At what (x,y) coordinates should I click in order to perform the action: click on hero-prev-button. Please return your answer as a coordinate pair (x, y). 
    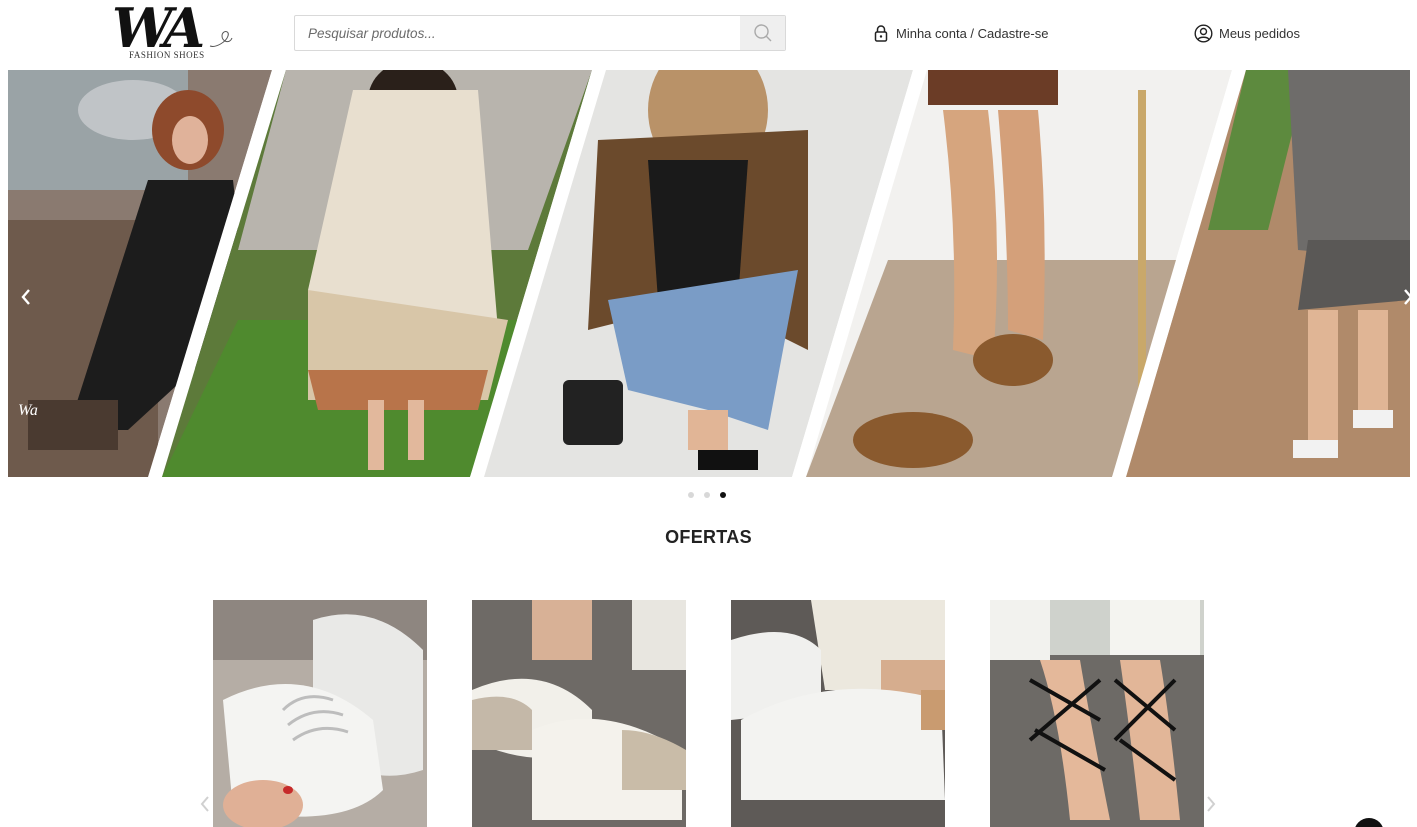
    Looking at the image, I should click on (26, 297).